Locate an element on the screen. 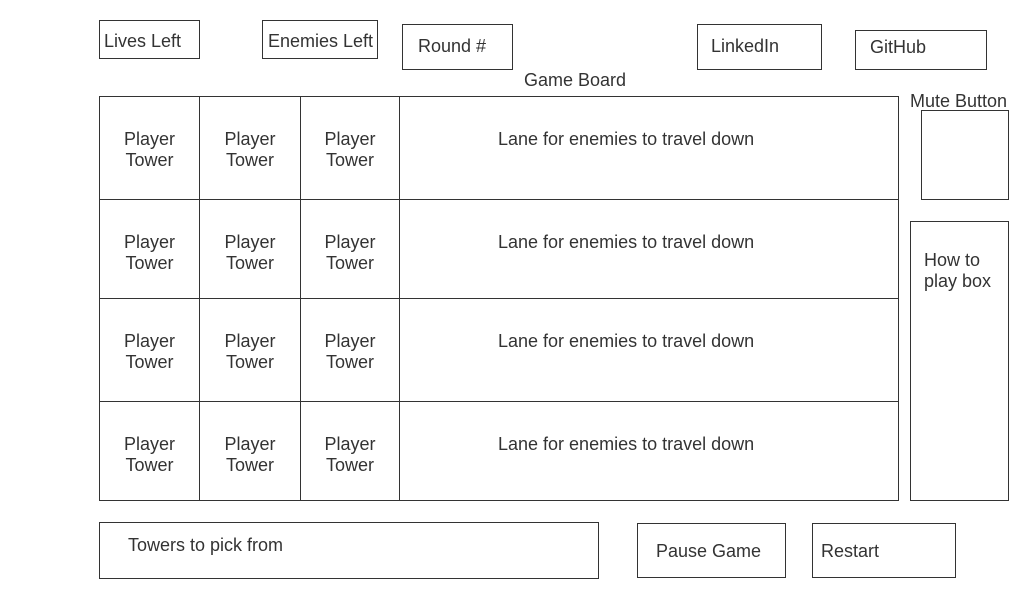 The image size is (1024, 600). mute-button-label: Mute Button is located at coordinates (959, 101).